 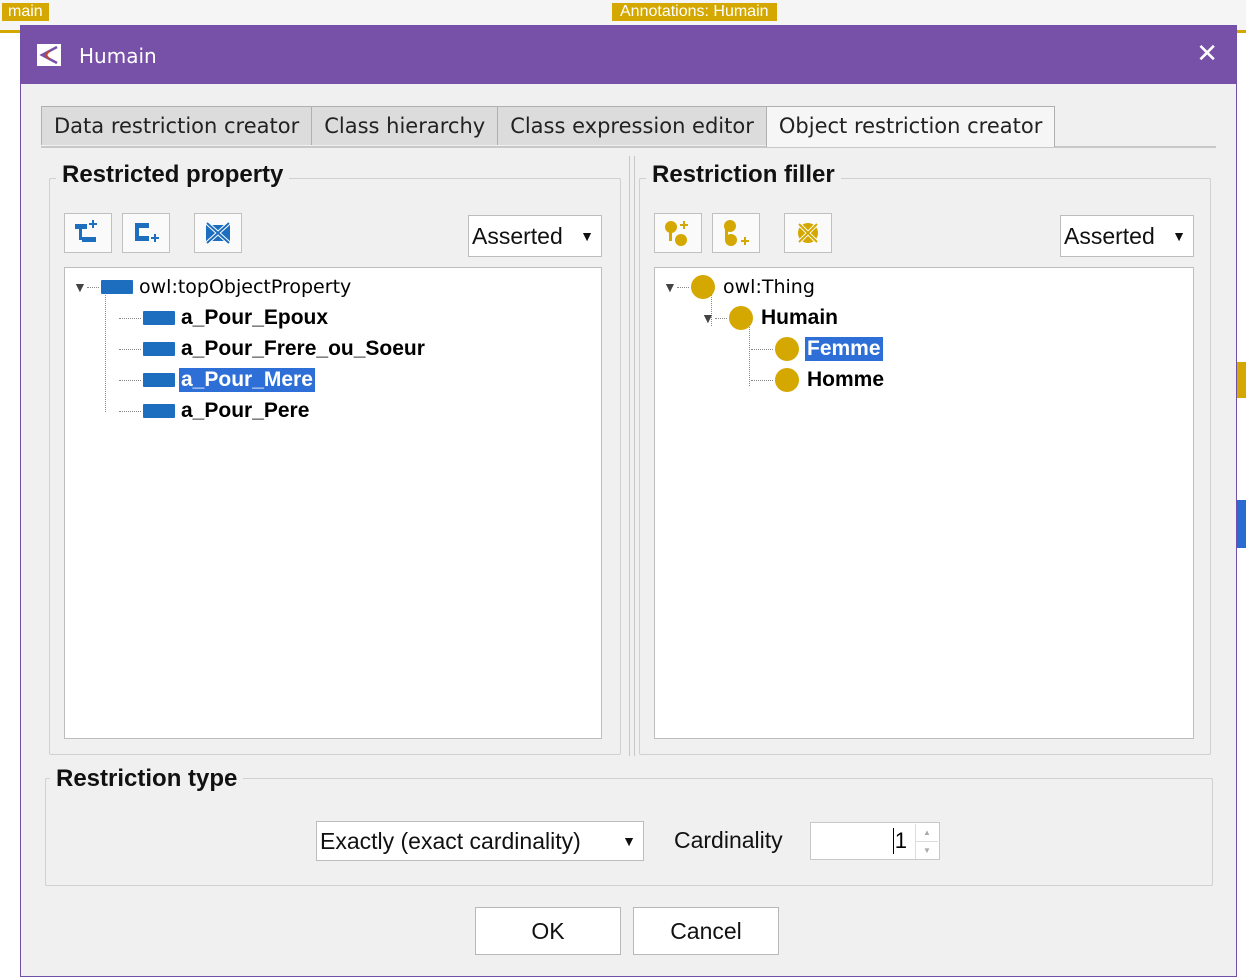 I want to click on tree-label: a_Pour_Pere, so click(x=245, y=410).